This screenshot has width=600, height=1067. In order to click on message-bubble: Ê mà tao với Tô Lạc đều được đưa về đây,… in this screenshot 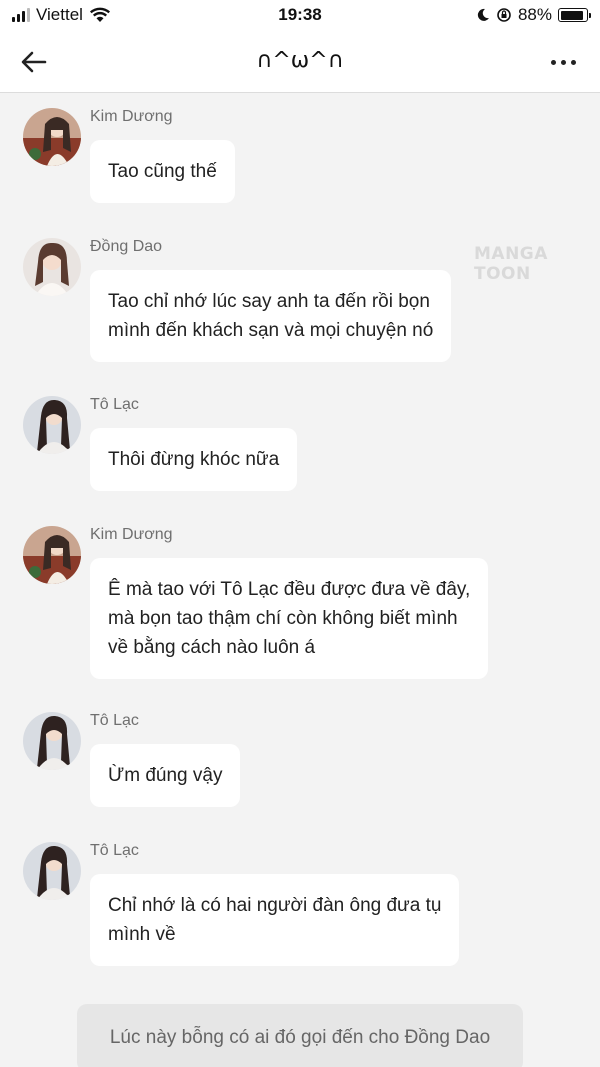, I will do `click(289, 618)`.